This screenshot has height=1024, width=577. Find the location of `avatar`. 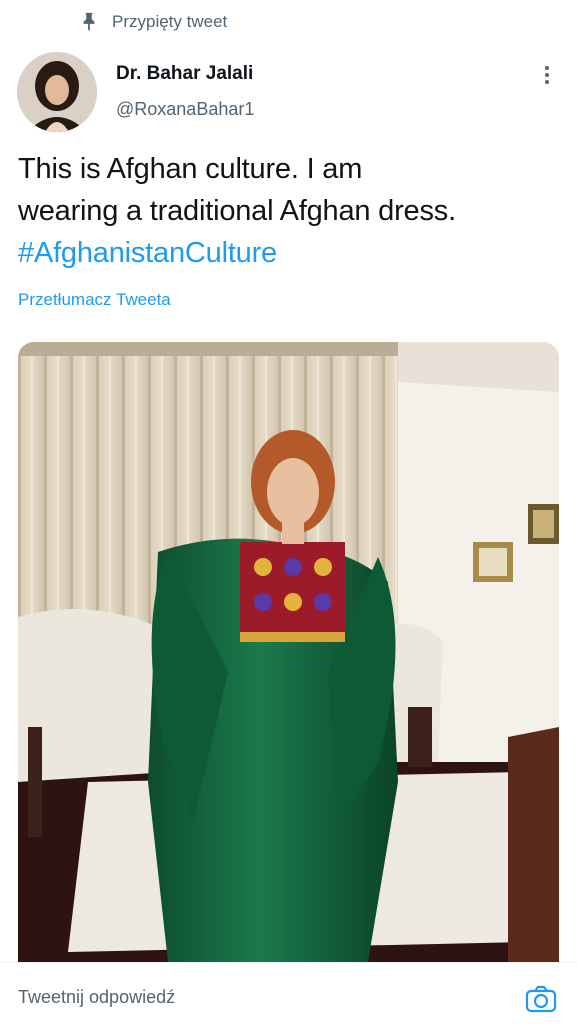

avatar is located at coordinates (57, 92).